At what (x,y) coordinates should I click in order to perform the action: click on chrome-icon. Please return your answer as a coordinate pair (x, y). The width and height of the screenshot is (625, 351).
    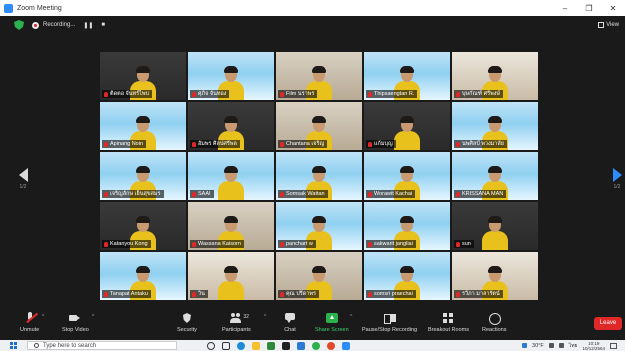
    Looking at the image, I should click on (331, 345).